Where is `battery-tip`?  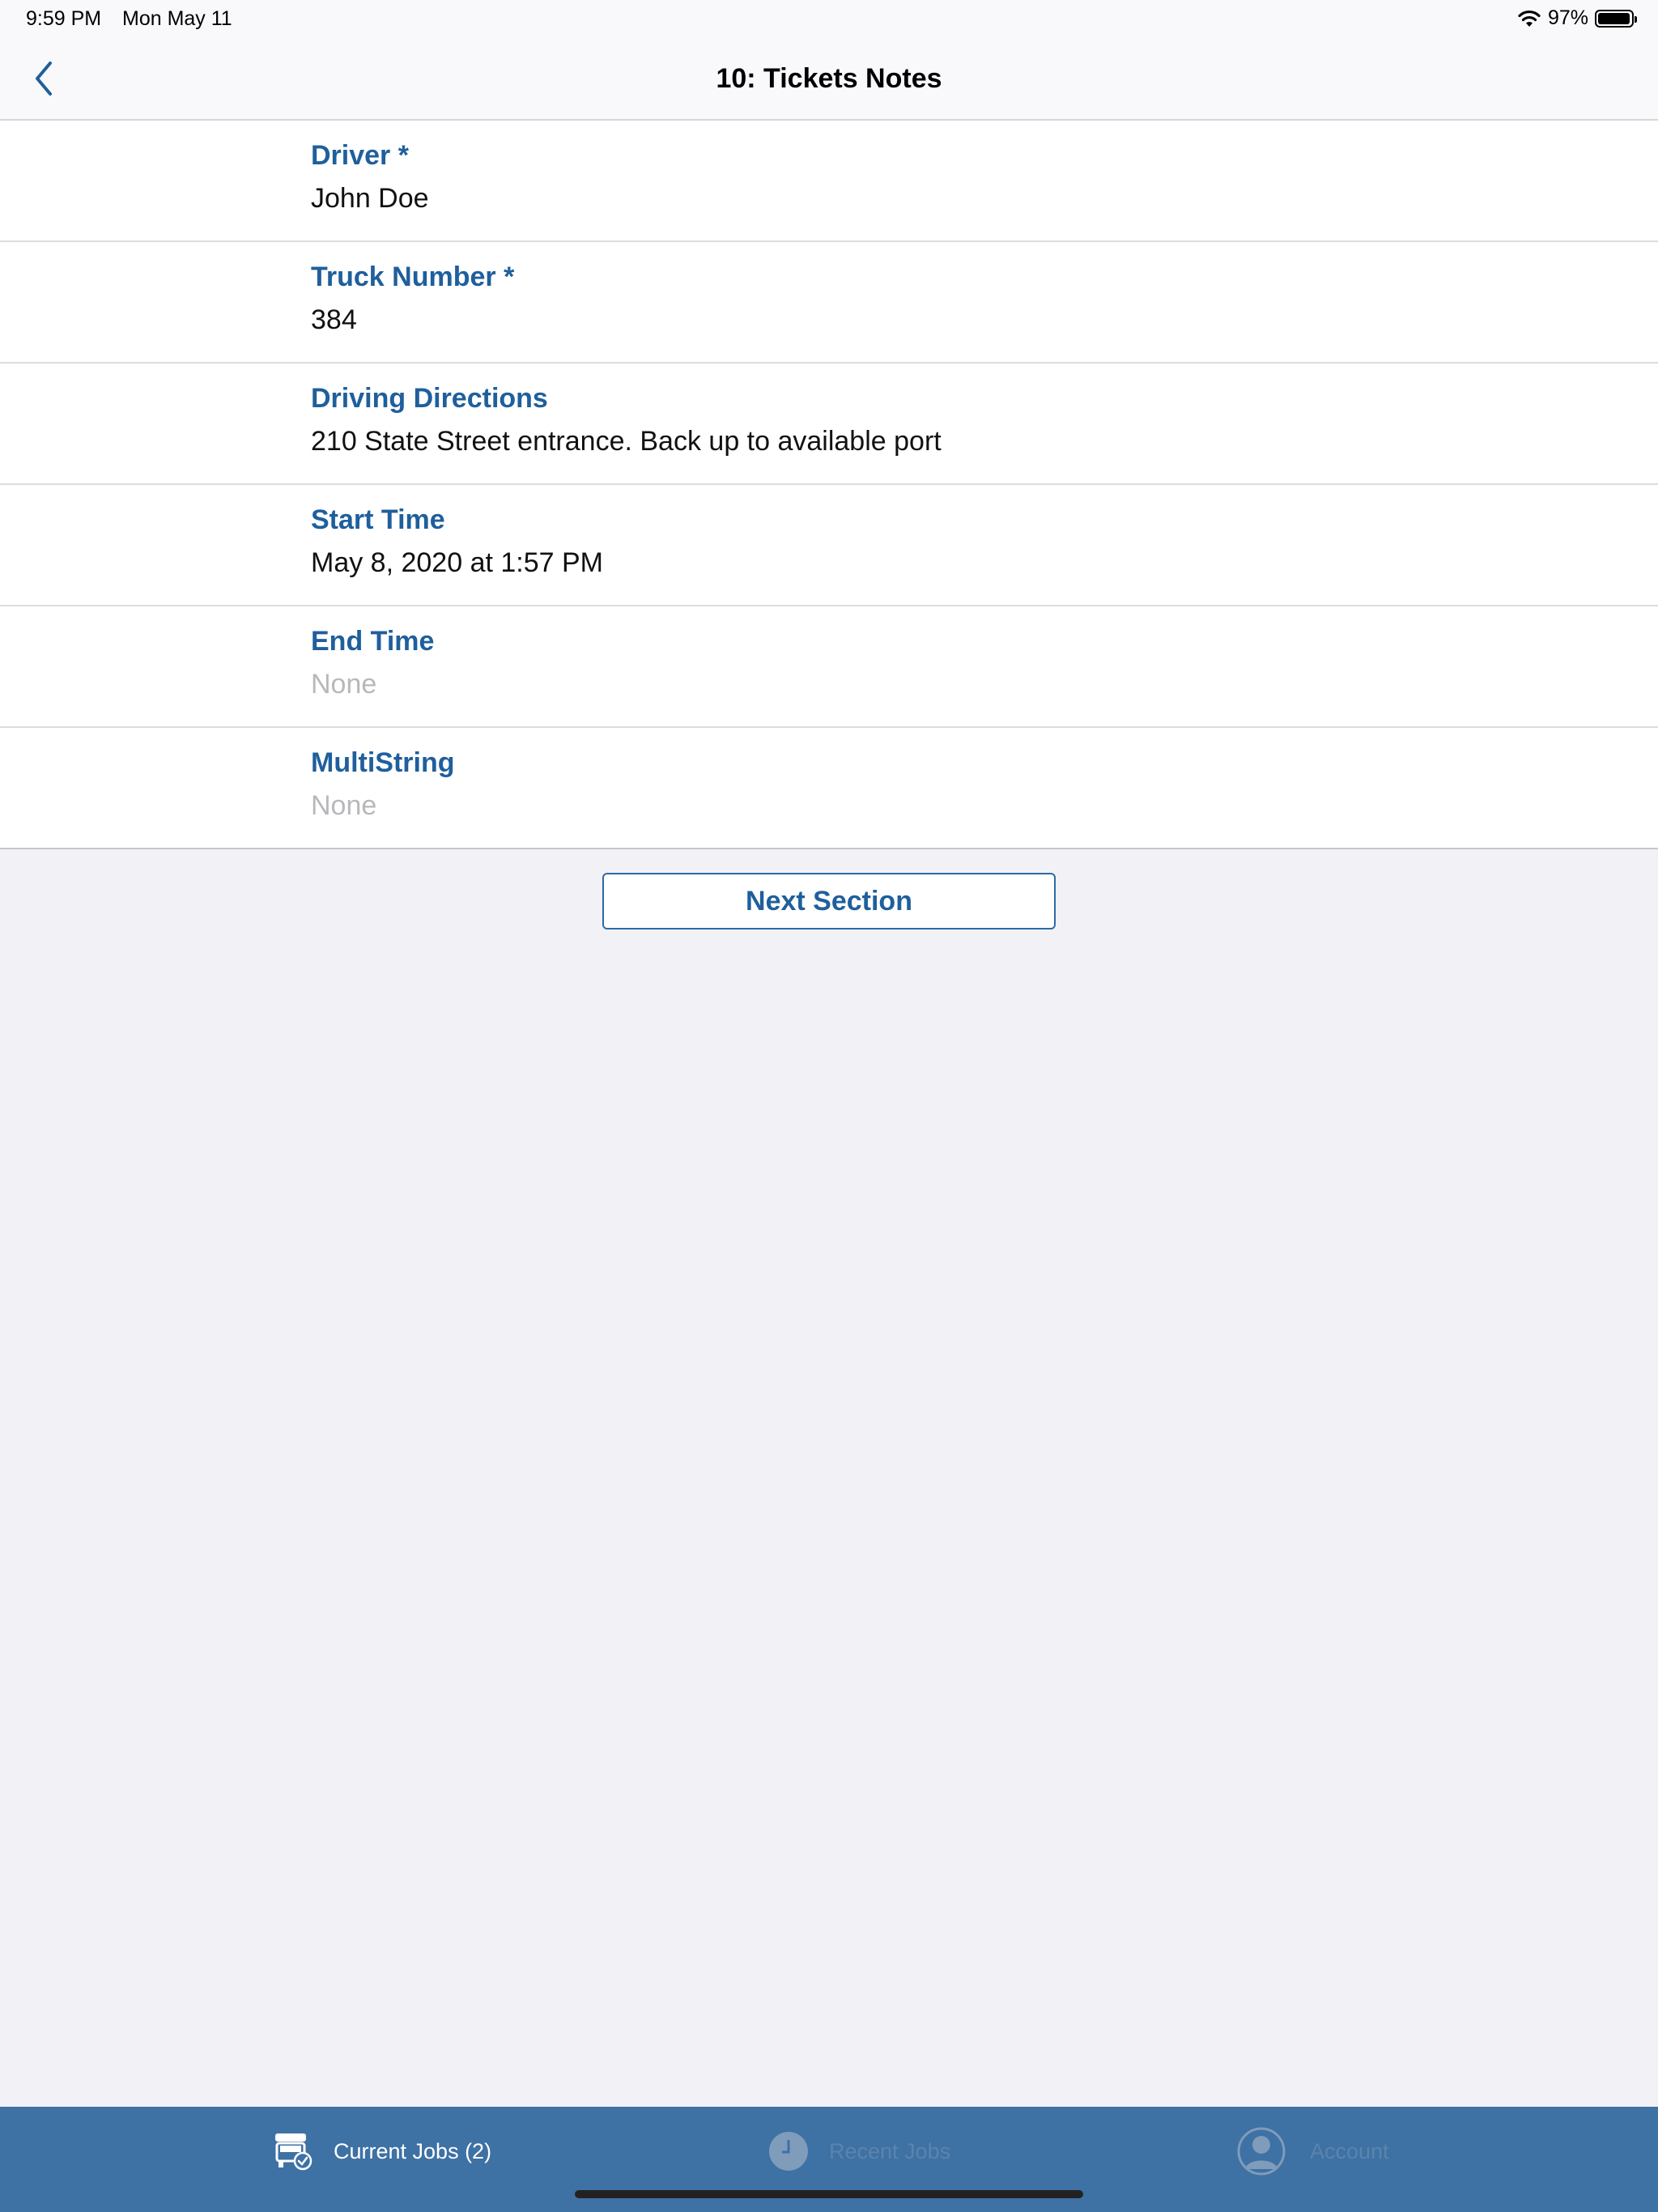 battery-tip is located at coordinates (1636, 19).